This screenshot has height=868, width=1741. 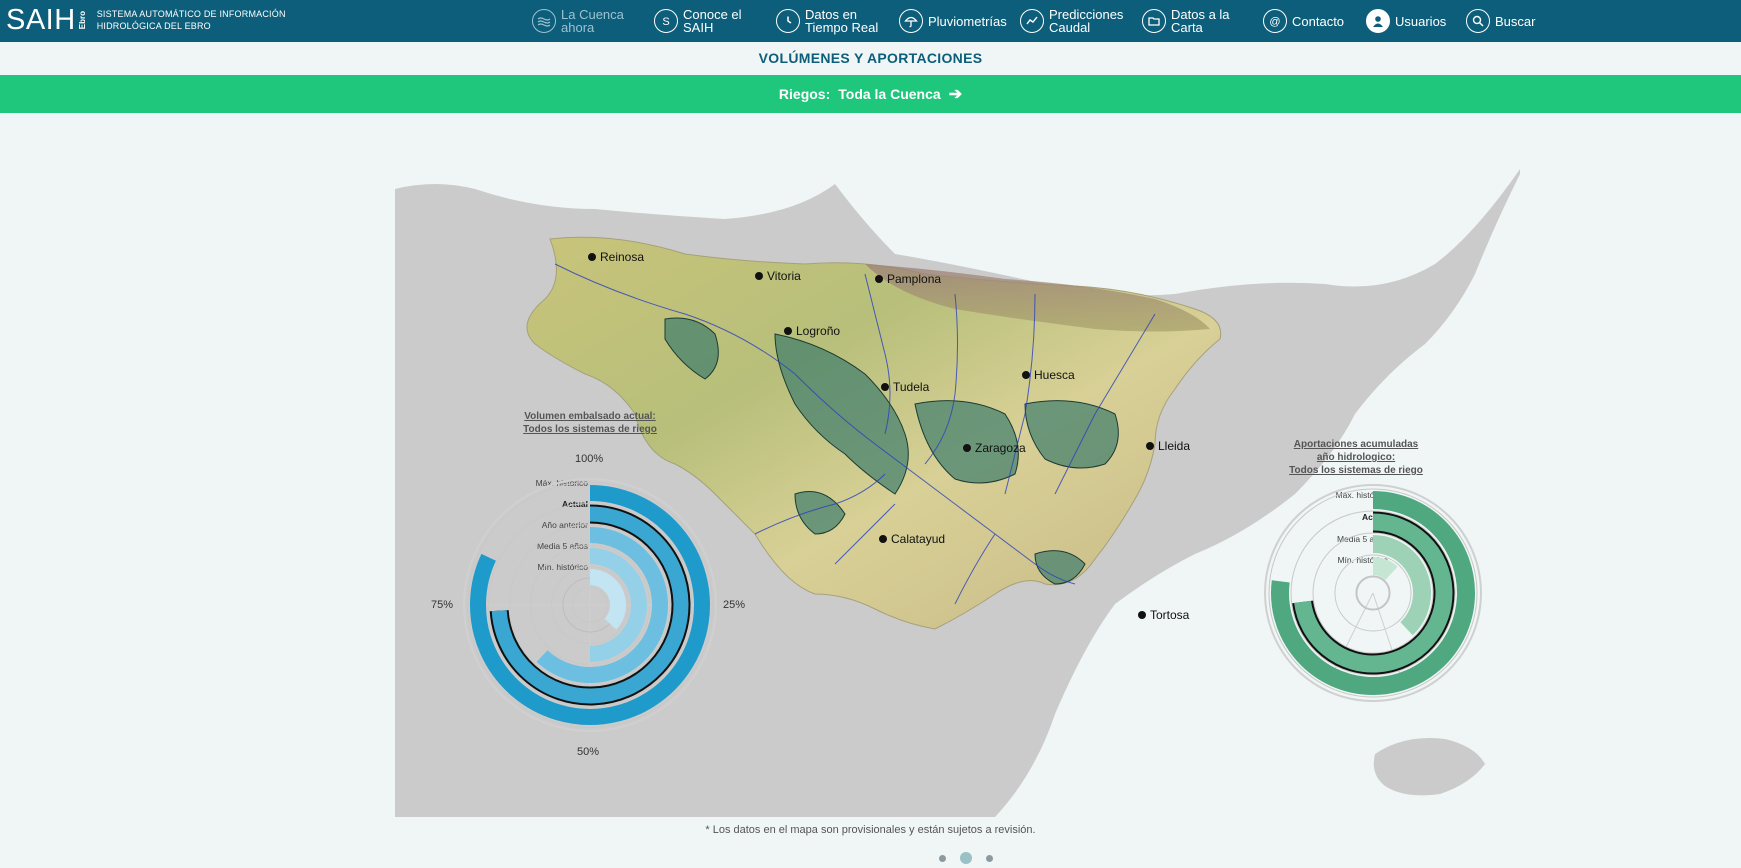 What do you see at coordinates (1154, 21) in the screenshot?
I see `folder-icon` at bounding box center [1154, 21].